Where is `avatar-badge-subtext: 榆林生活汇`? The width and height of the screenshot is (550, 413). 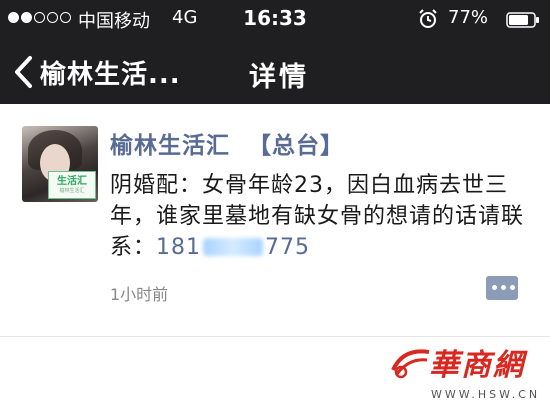
avatar-badge-subtext: 榆林生活汇 is located at coordinates (72, 191).